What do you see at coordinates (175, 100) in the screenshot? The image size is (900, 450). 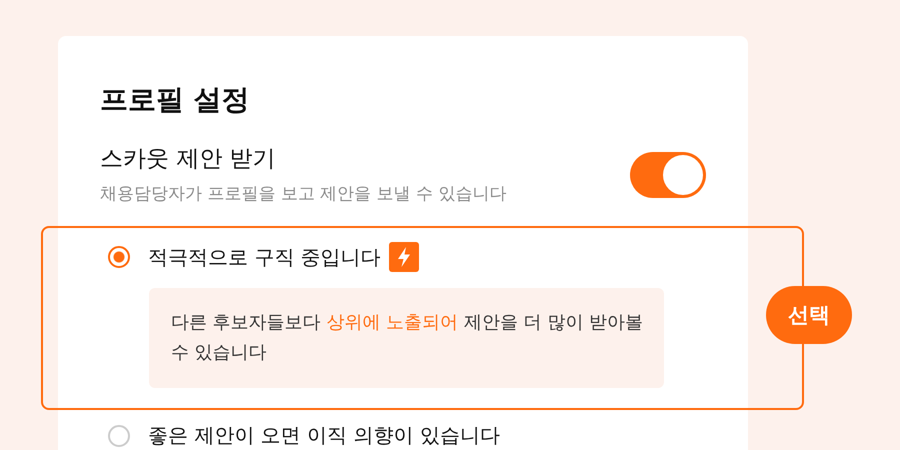 I see `section-title: 프로필 설정` at bounding box center [175, 100].